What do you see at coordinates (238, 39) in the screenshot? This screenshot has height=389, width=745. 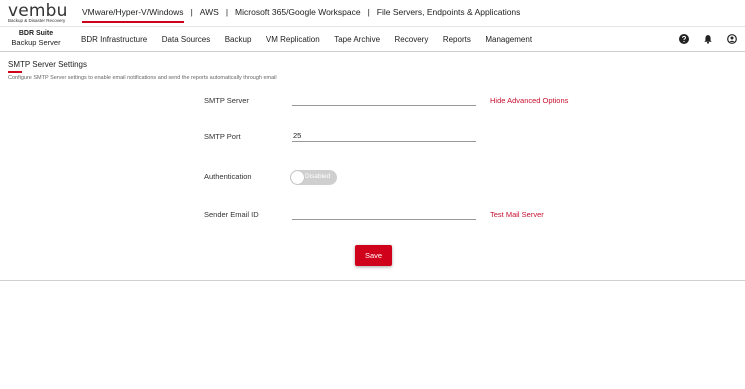 I see `nav-item-backup: Backup` at bounding box center [238, 39].